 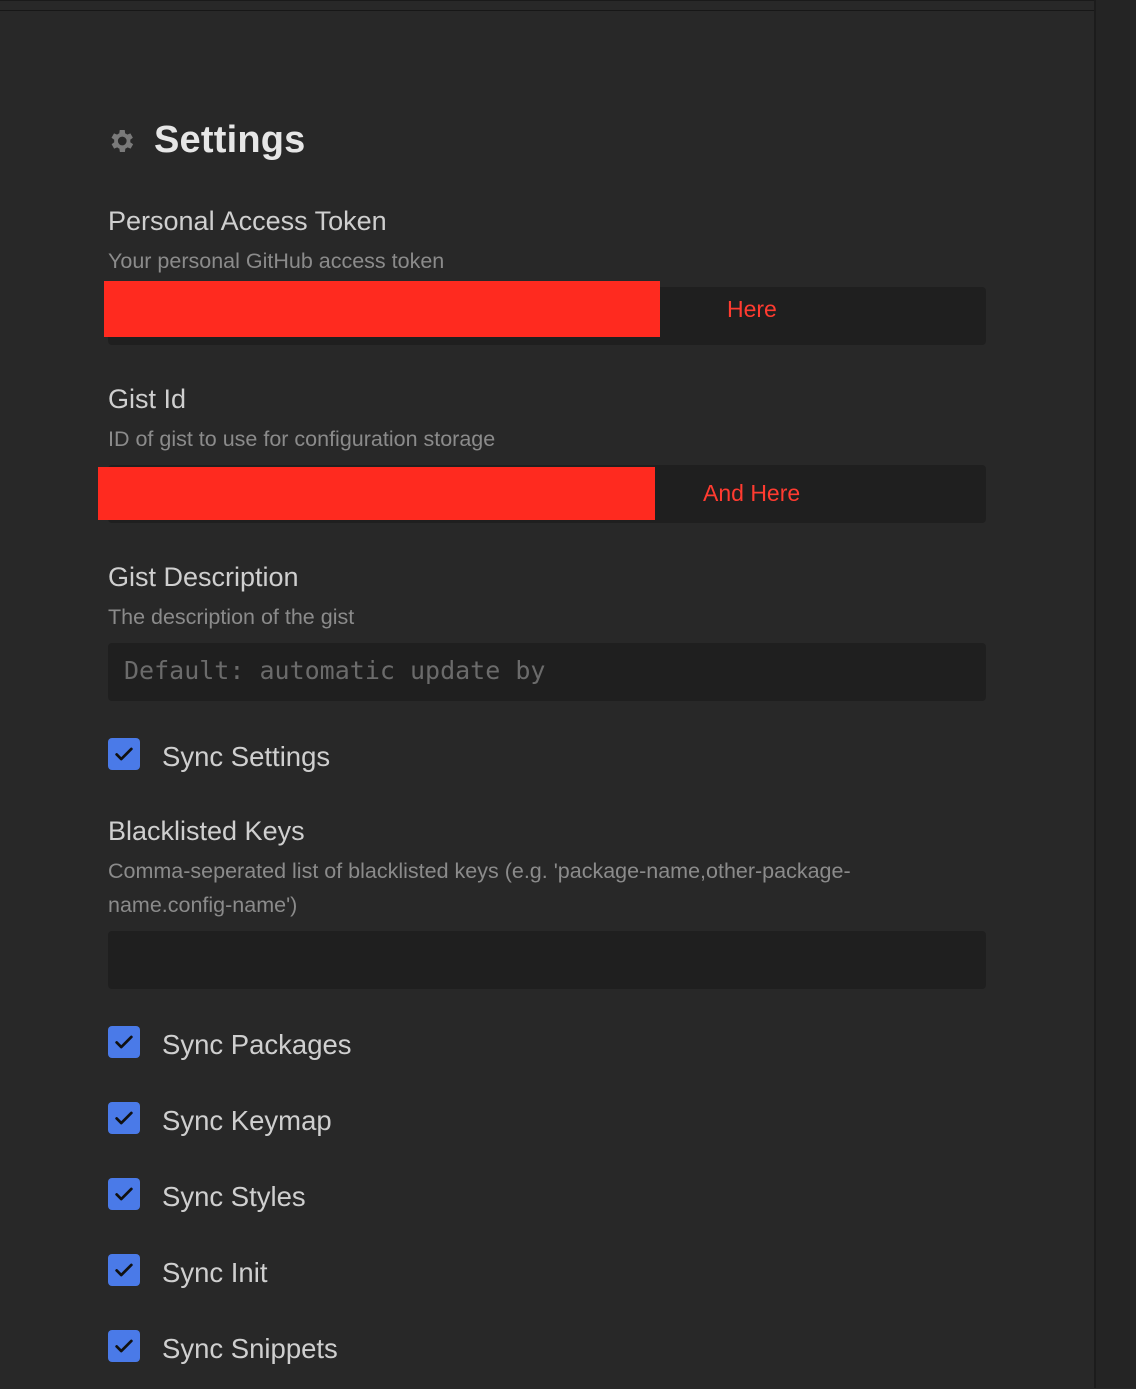 What do you see at coordinates (547, 960) in the screenshot?
I see `blacklisted-keys-input` at bounding box center [547, 960].